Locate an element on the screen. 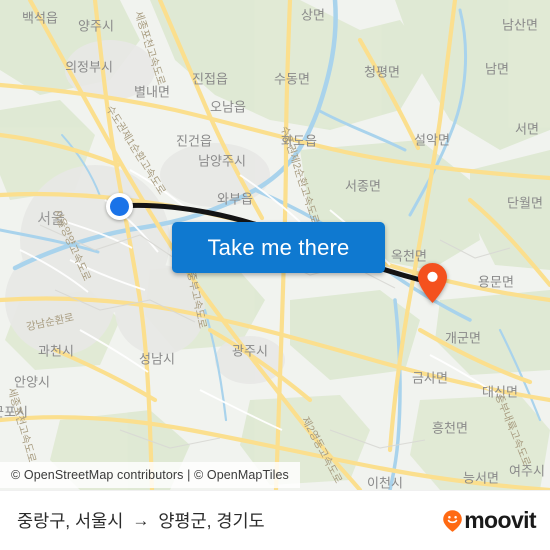 The image size is (550, 550). take-me-there-button: Take me there is located at coordinates (278, 247).